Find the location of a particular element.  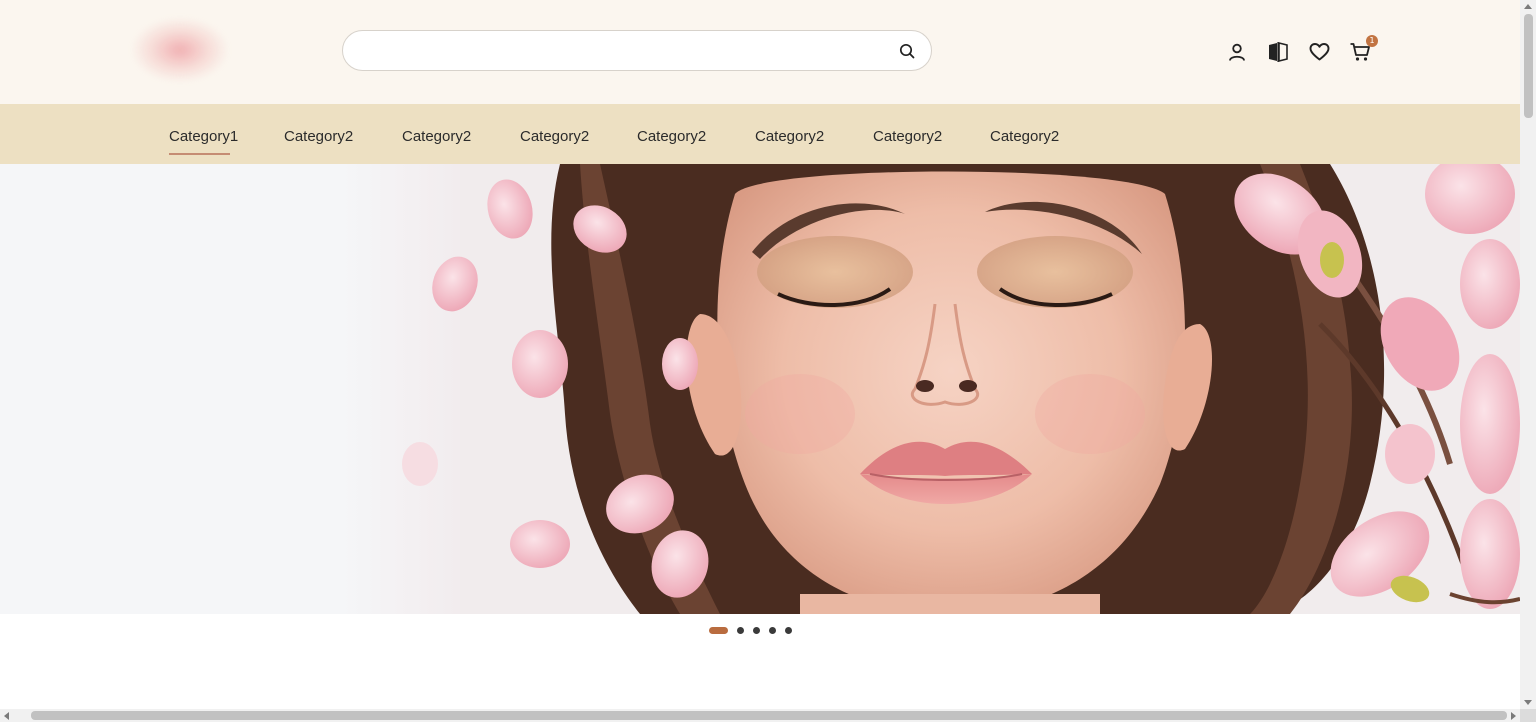

scroll-up-arrow-icon is located at coordinates (1528, 6).